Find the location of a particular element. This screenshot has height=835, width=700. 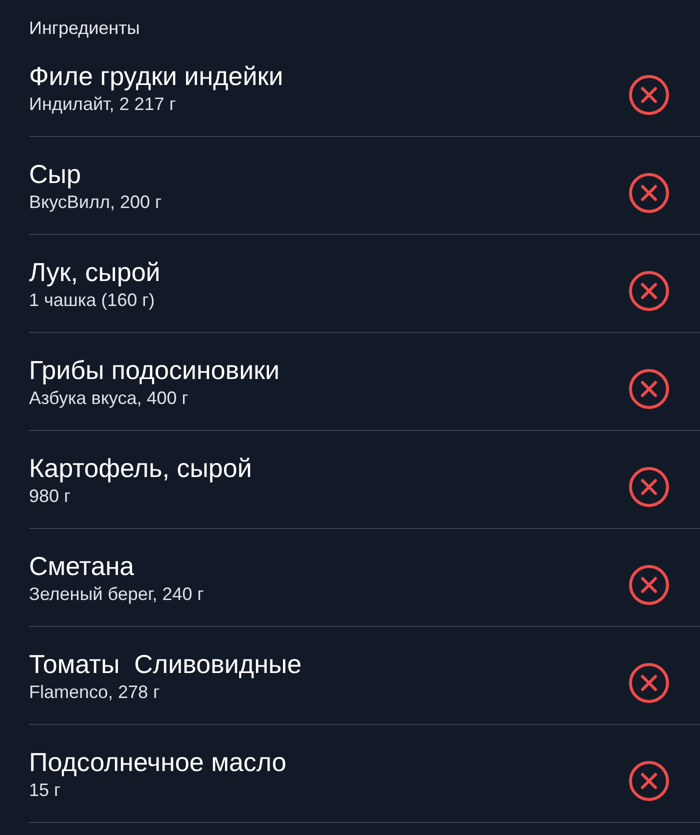

ingredient-amount: 980 г is located at coordinates (50, 496).